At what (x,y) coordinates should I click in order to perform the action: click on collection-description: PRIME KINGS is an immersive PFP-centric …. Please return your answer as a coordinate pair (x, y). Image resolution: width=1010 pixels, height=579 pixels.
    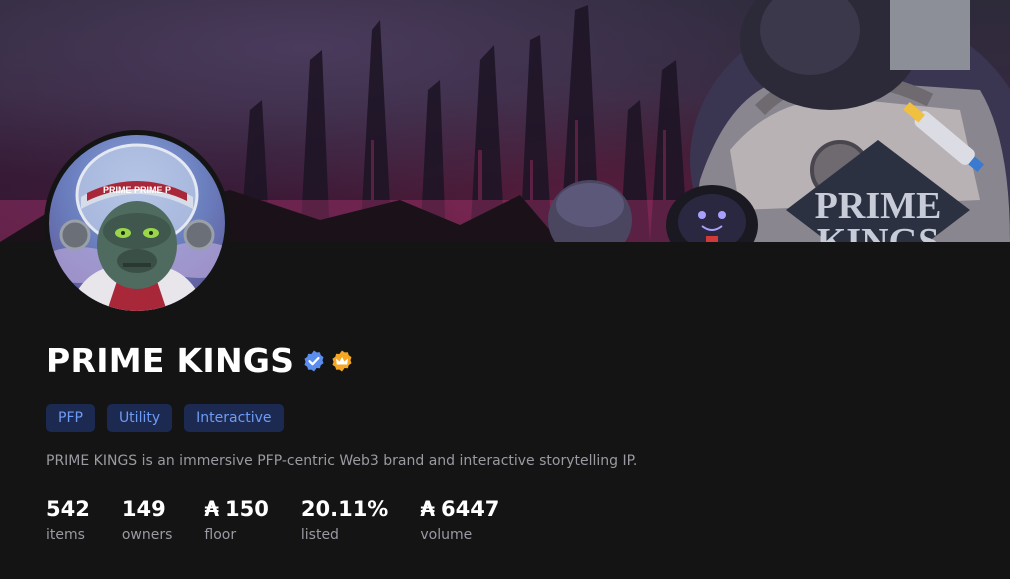
    Looking at the image, I should click on (342, 461).